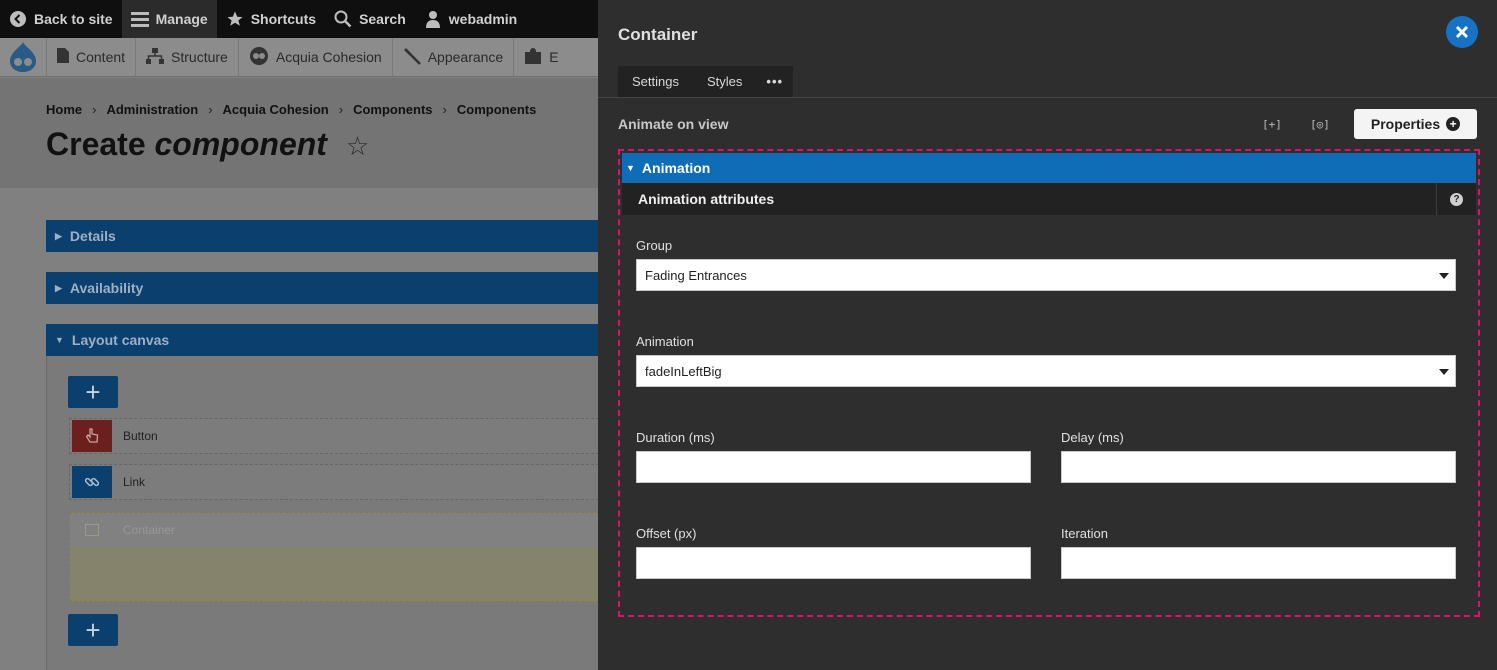 This screenshot has height=670, width=1497. What do you see at coordinates (322, 288) in the screenshot?
I see `accordion-availability: ▶ Availability` at bounding box center [322, 288].